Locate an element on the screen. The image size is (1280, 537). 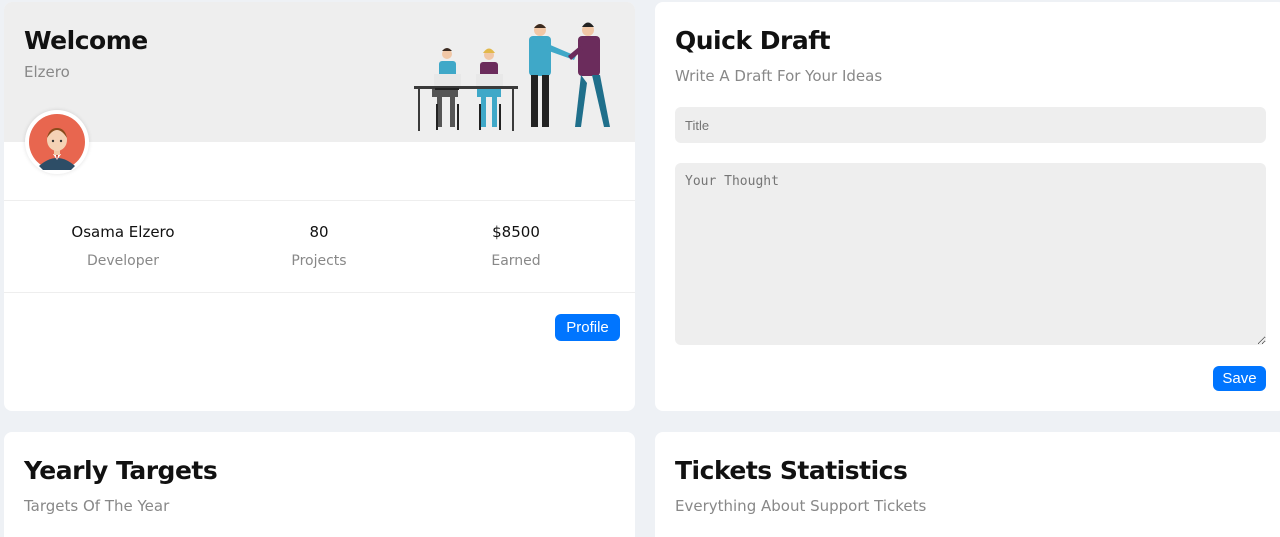
welcome-header: Welcome Elzero is located at coordinates (319, 72).